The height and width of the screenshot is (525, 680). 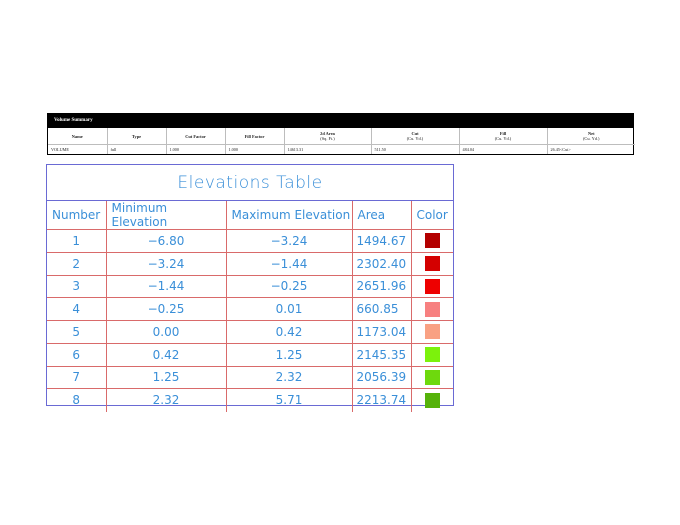 What do you see at coordinates (166, 287) in the screenshot?
I see `minimum-elevation: −1.44` at bounding box center [166, 287].